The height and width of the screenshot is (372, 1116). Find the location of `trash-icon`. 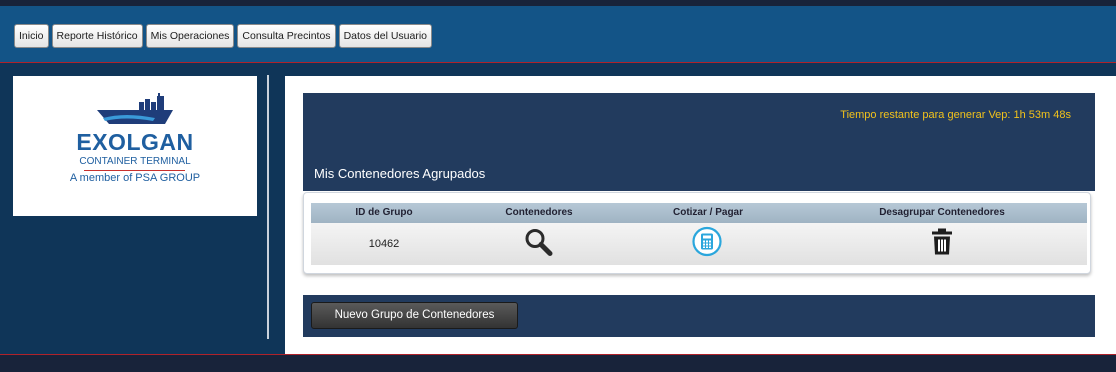

trash-icon is located at coordinates (942, 241).